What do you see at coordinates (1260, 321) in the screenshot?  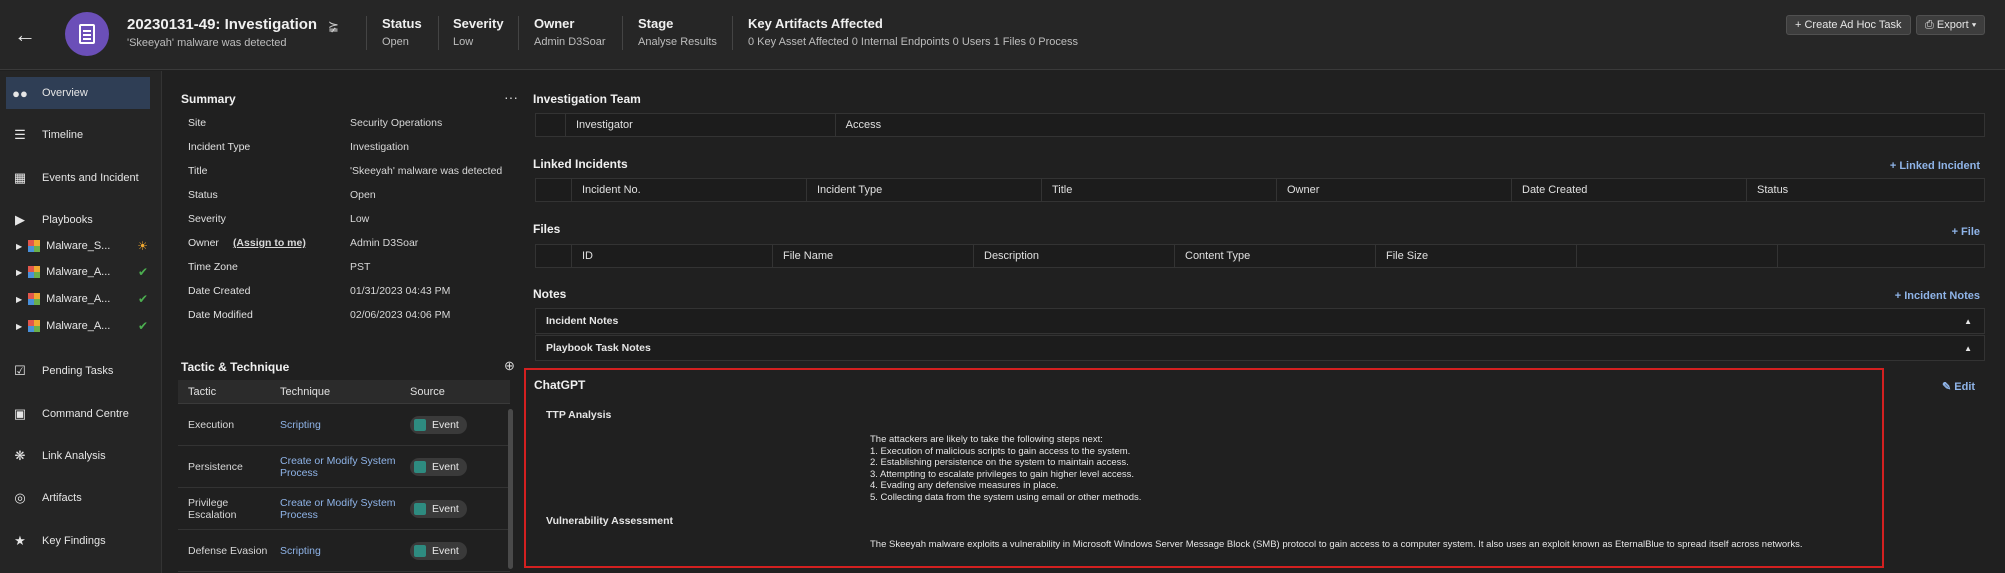 I see `incident-notes-bar: Incident Notes ▲` at bounding box center [1260, 321].